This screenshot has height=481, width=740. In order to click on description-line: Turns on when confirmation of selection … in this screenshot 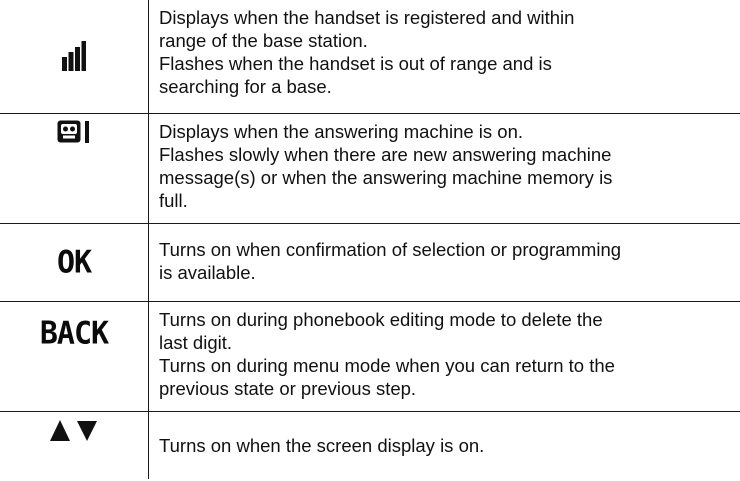, I will do `click(390, 249)`.